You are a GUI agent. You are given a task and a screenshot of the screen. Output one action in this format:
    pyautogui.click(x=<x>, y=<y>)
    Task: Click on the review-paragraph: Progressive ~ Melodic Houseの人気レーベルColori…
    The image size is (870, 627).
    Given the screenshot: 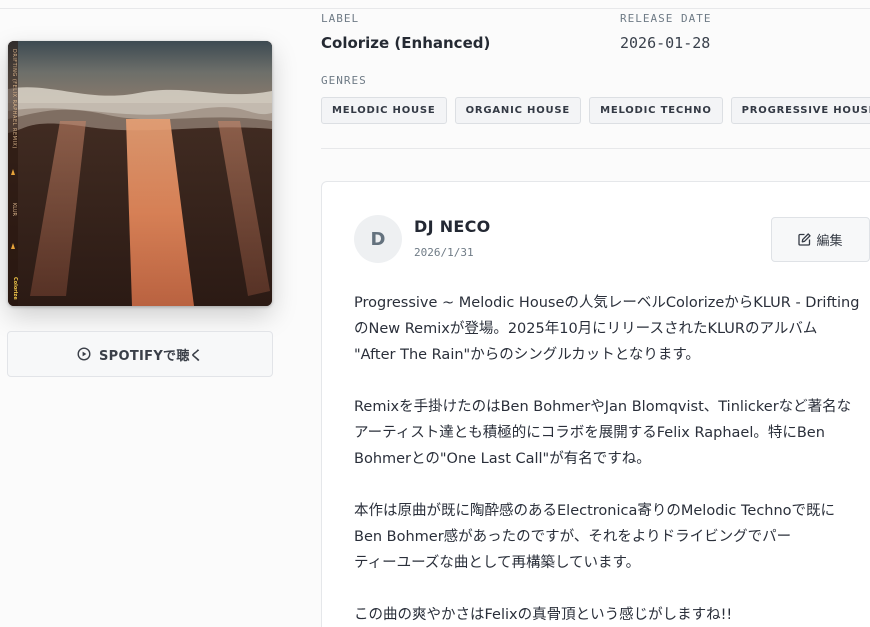 What is the action you would take?
    pyautogui.click(x=612, y=329)
    